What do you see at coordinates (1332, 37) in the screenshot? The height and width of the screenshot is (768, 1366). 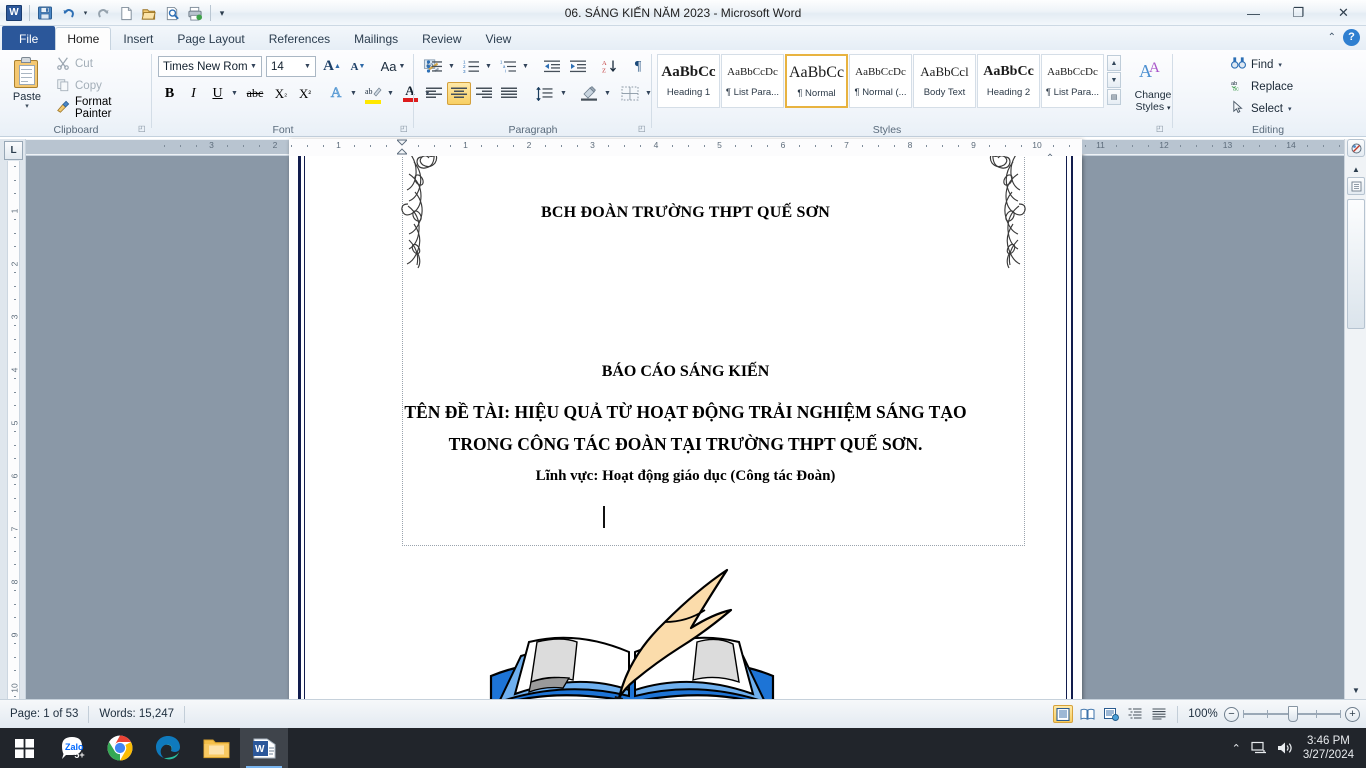 I see `collapse-ribbon-icon: ⌃` at bounding box center [1332, 37].